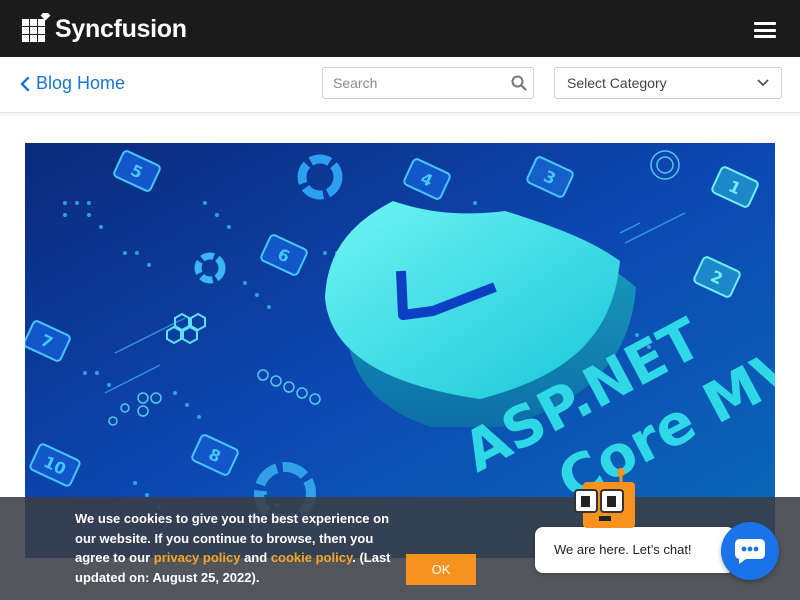  Describe the element at coordinates (25, 83) in the screenshot. I see `chevron-left-icon` at that location.